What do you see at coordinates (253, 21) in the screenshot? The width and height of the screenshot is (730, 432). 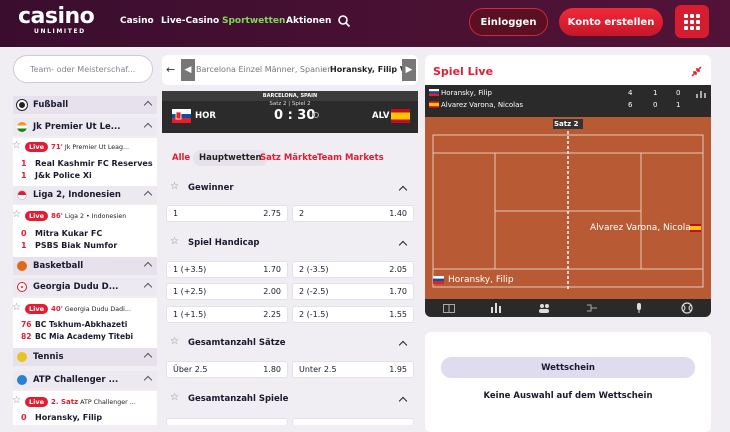 I see `nav-sportwetten: Sportwetten` at bounding box center [253, 21].